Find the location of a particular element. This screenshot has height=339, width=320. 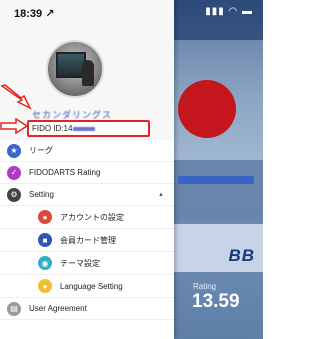

rating-value: 13.59 is located at coordinates (216, 301).